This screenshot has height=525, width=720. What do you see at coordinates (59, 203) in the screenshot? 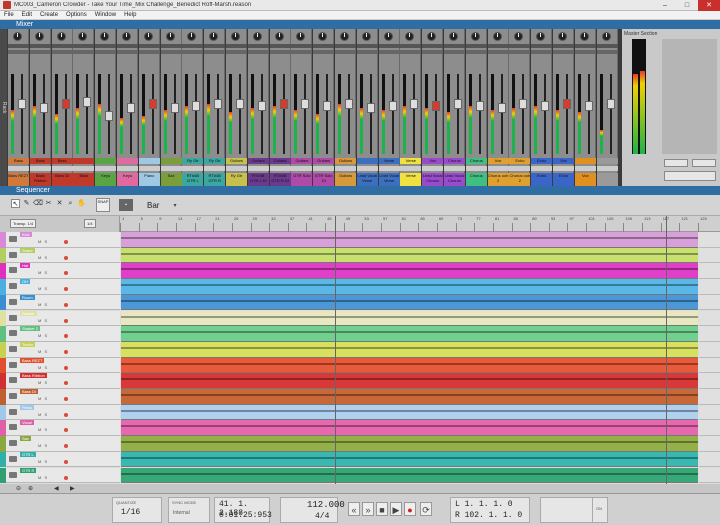
I see `mute-tool-icon: ✕` at bounding box center [59, 203].